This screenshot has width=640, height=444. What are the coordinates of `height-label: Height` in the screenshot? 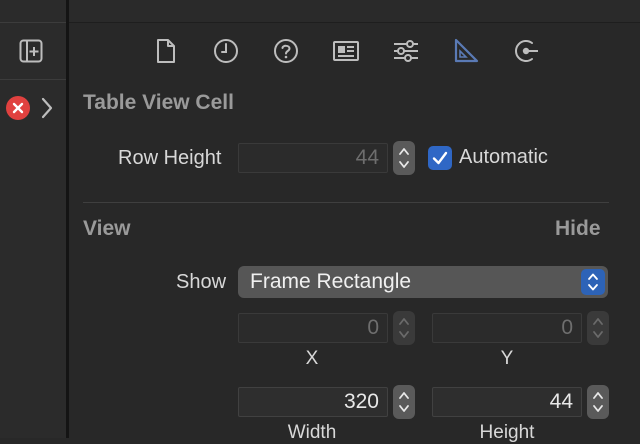 It's located at (507, 432).